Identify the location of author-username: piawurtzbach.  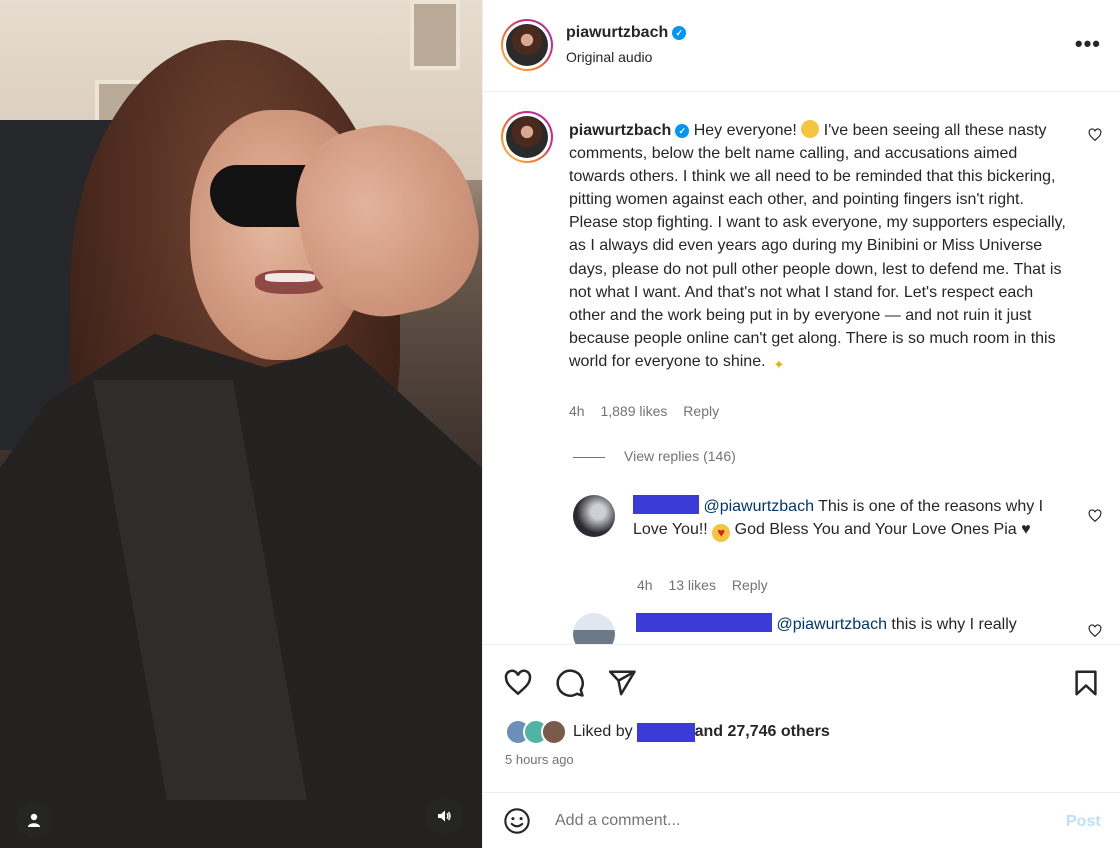
(617, 32).